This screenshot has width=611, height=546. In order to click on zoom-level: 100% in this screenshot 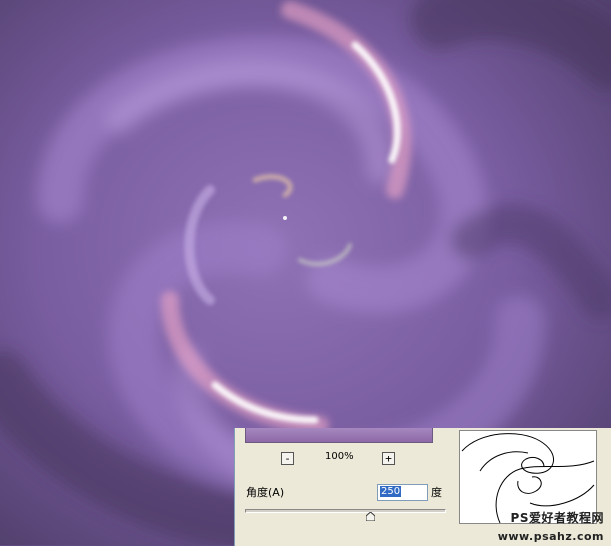, I will do `click(339, 456)`.